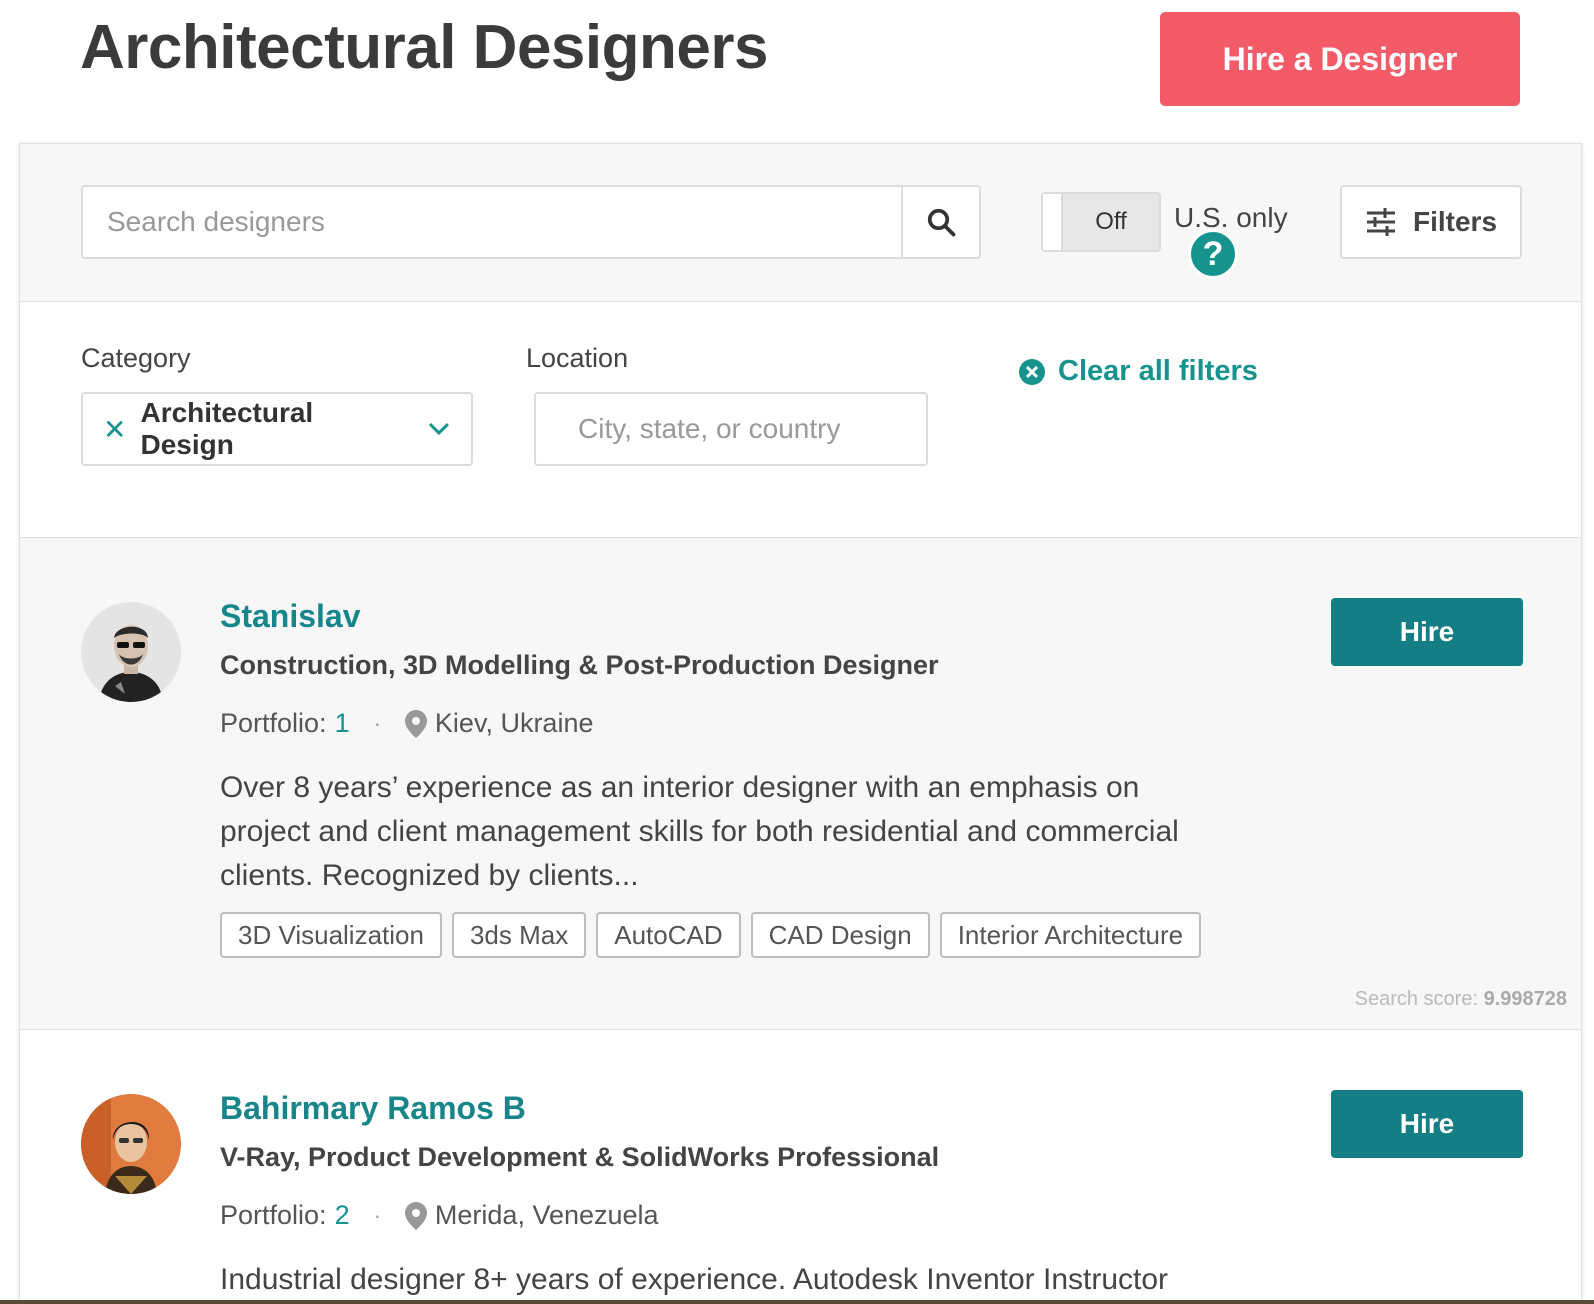  What do you see at coordinates (227, 428) in the screenshot?
I see `category-value: Architectural Design` at bounding box center [227, 428].